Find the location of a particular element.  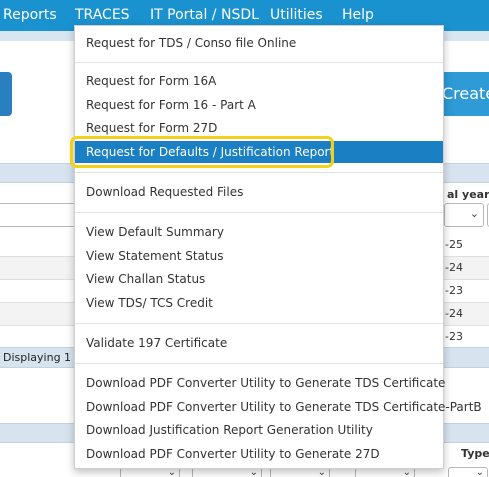

menu-item-request-form-16-part-a: Request for Form 16 - Part A is located at coordinates (259, 105).